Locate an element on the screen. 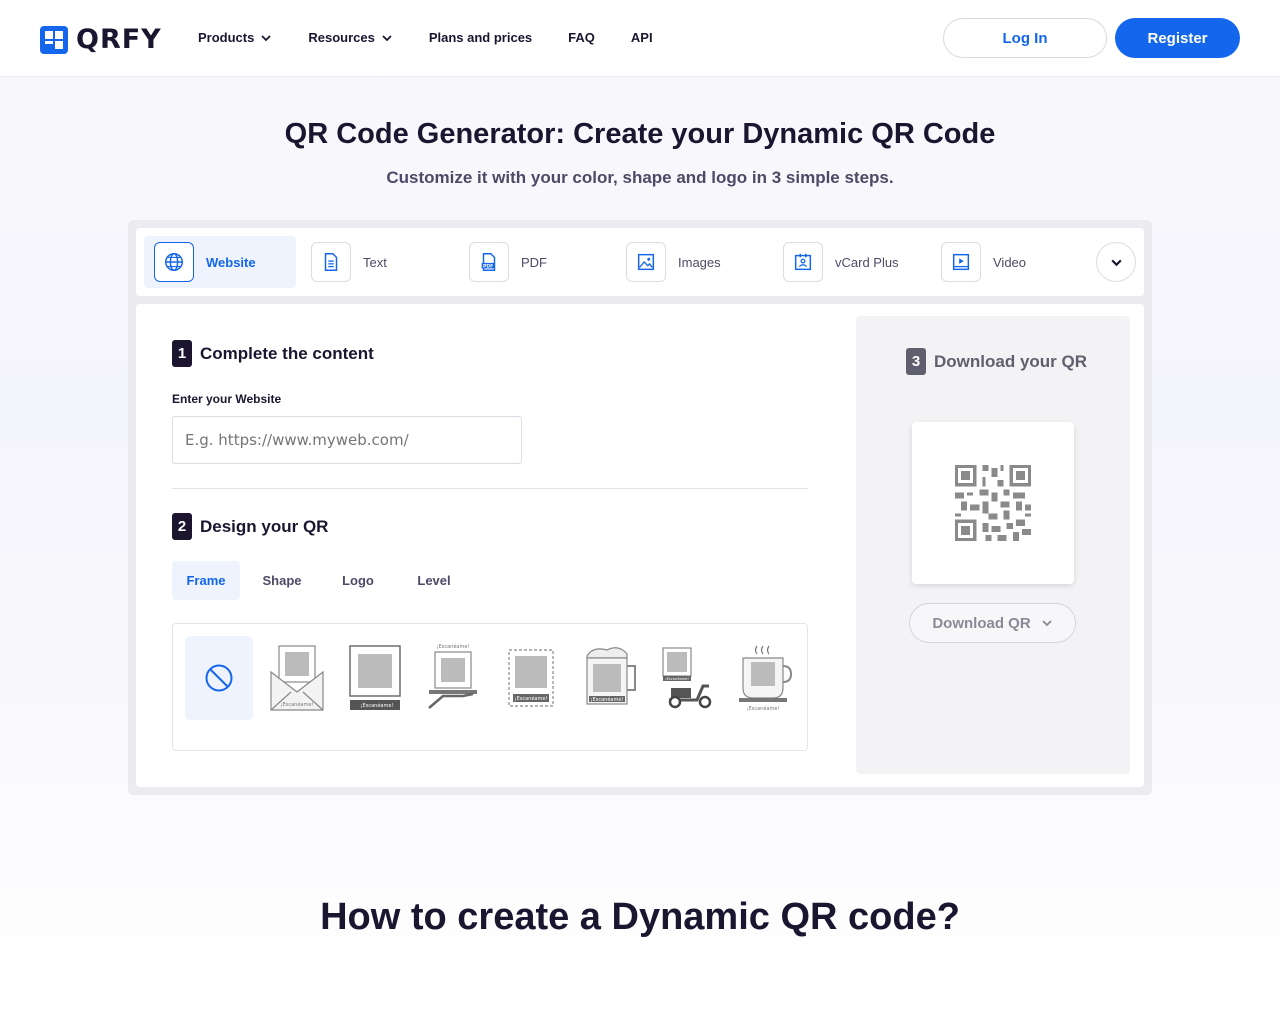  frame-stamp: ¡Escanéame! is located at coordinates (531, 678).